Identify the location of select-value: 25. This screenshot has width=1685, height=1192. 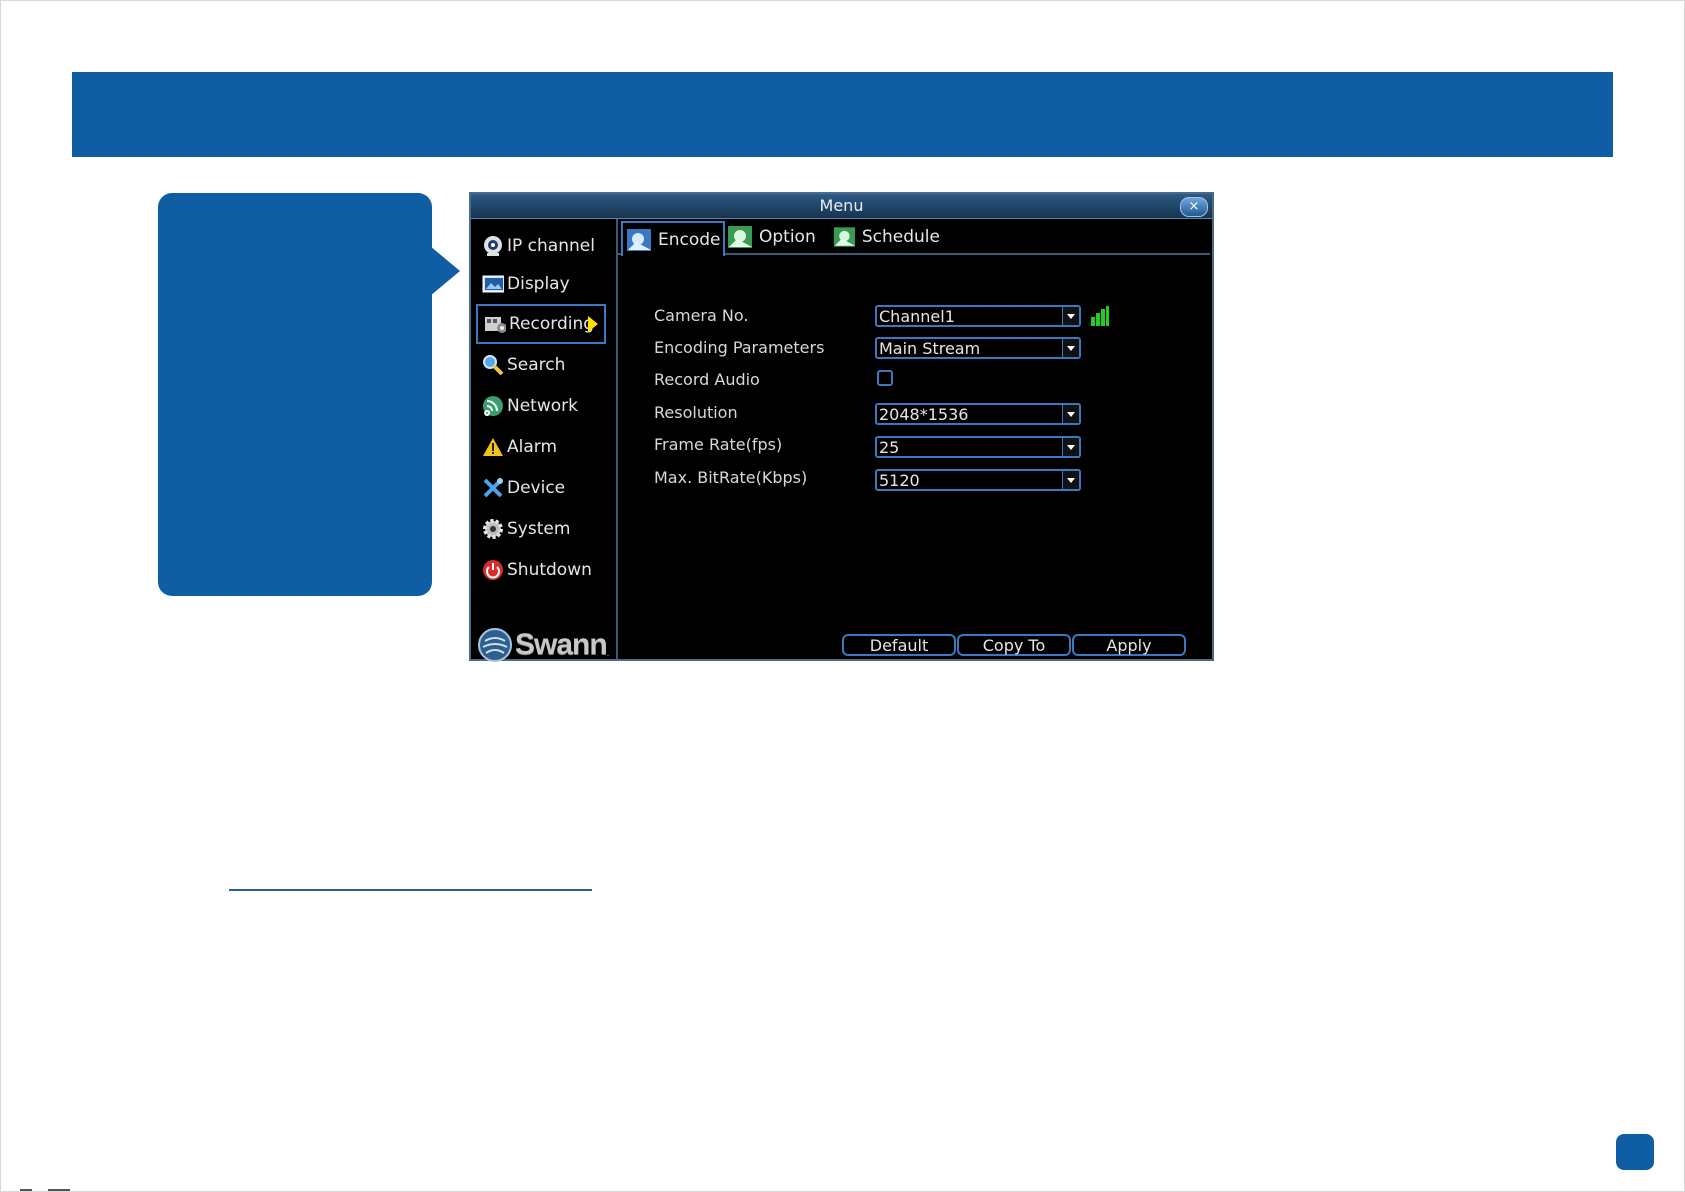
(889, 447).